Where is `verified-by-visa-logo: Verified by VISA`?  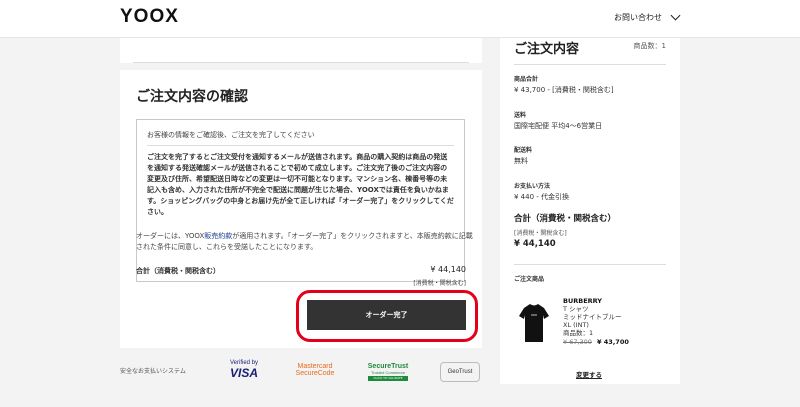
verified-by-visa-logo: Verified by VISA is located at coordinates (244, 370).